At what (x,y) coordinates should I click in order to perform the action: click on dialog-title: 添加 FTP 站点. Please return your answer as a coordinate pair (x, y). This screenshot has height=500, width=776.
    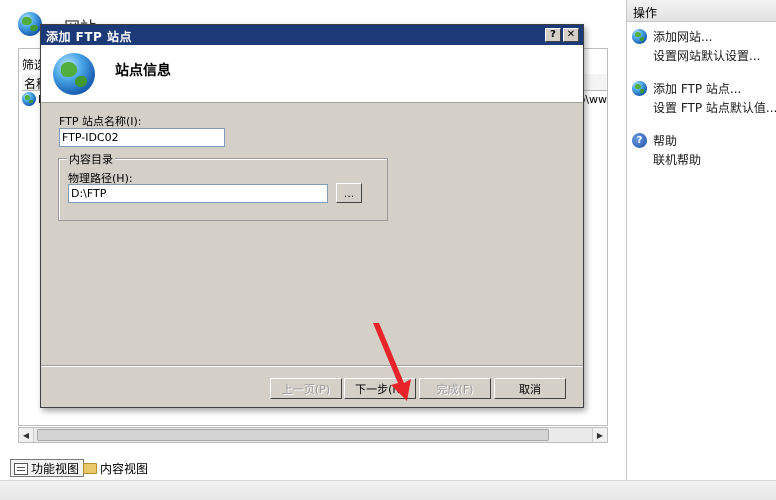
    Looking at the image, I should click on (89, 37).